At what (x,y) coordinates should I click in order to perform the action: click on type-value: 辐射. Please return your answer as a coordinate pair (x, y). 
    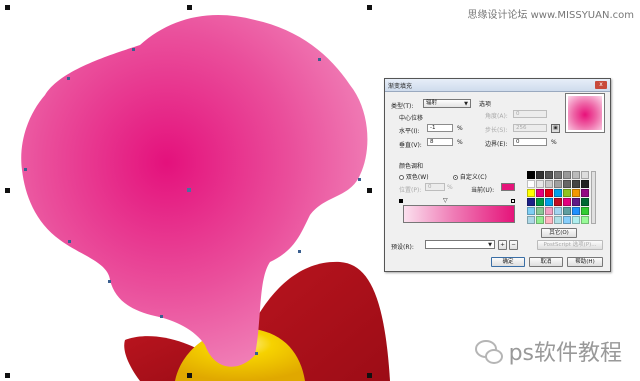
    Looking at the image, I should click on (432, 103).